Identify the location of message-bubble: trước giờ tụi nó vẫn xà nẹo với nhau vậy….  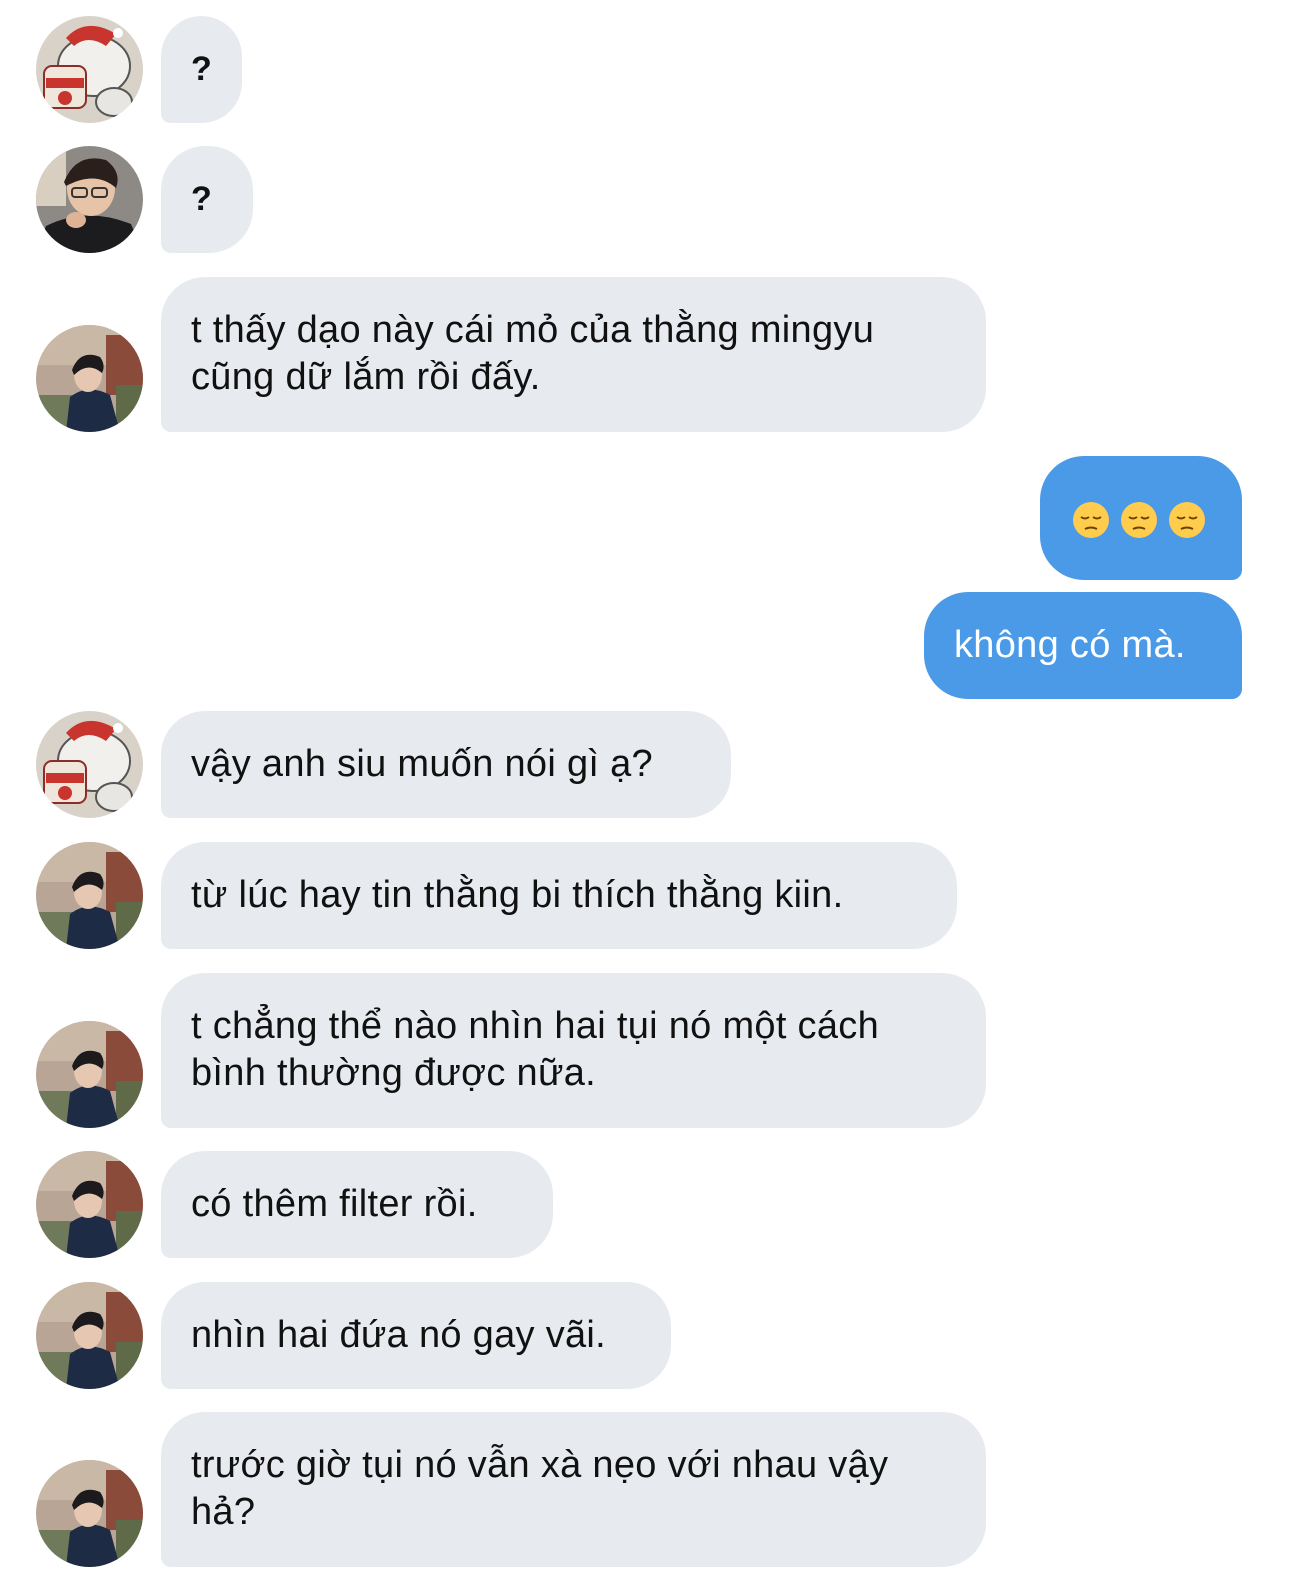
(573, 1489).